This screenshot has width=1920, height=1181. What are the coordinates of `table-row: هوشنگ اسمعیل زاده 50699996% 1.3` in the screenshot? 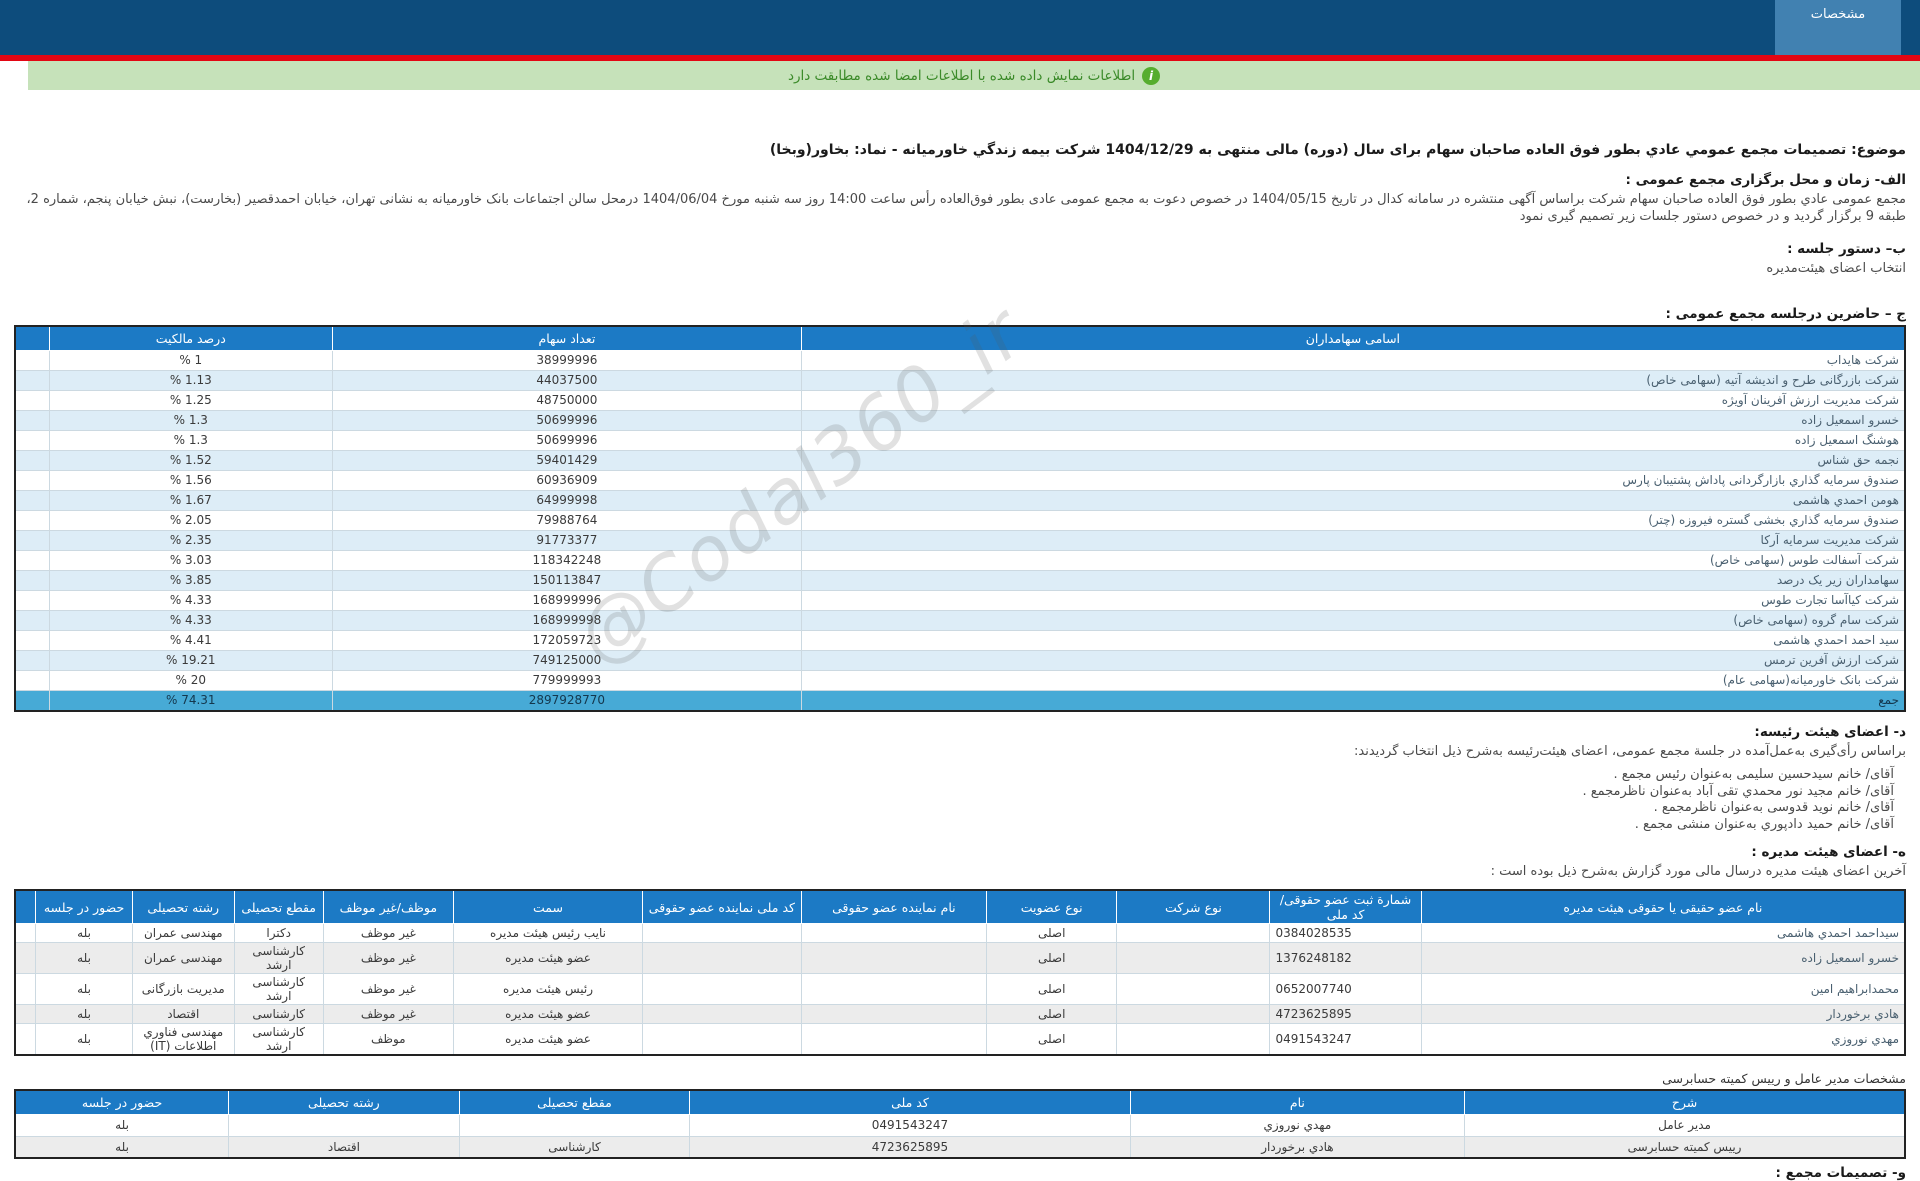 It's located at (960, 440).